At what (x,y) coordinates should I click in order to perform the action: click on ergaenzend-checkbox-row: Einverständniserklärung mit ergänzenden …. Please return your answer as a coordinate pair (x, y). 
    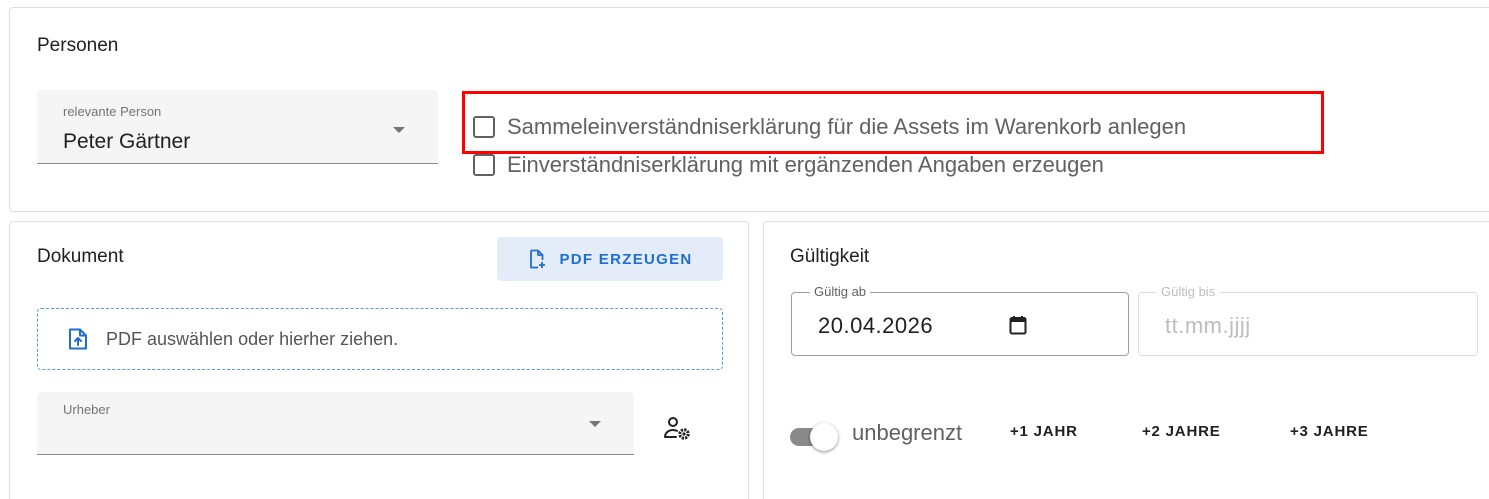
    Looking at the image, I should click on (788, 165).